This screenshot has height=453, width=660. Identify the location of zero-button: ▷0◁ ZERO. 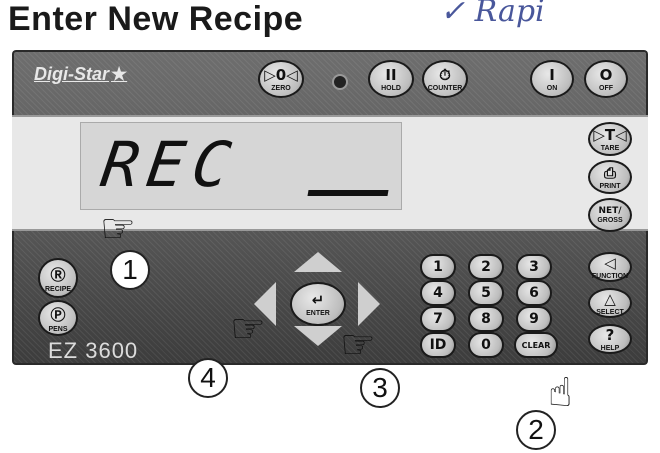
(281, 79).